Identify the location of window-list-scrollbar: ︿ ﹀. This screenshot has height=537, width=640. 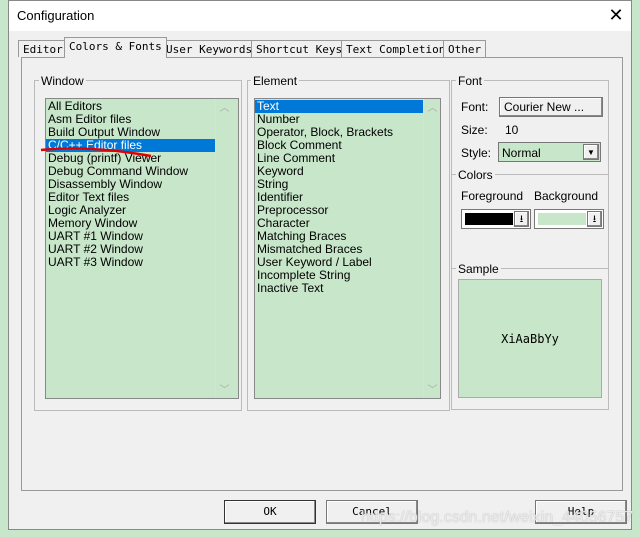
(224, 248).